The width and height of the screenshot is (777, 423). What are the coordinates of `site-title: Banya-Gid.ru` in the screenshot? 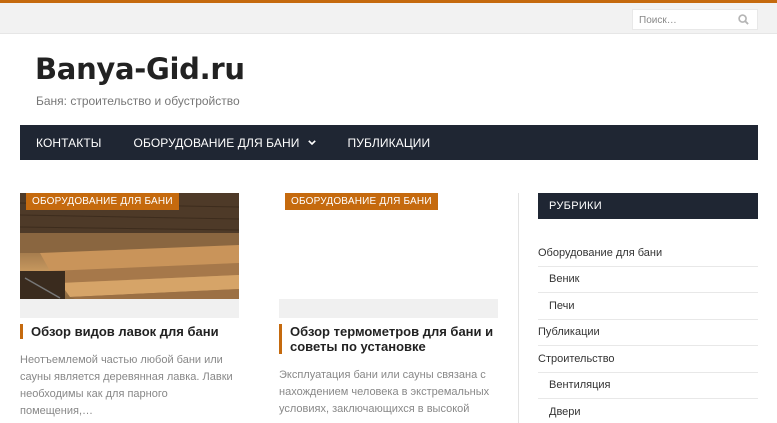 It's located at (140, 69).